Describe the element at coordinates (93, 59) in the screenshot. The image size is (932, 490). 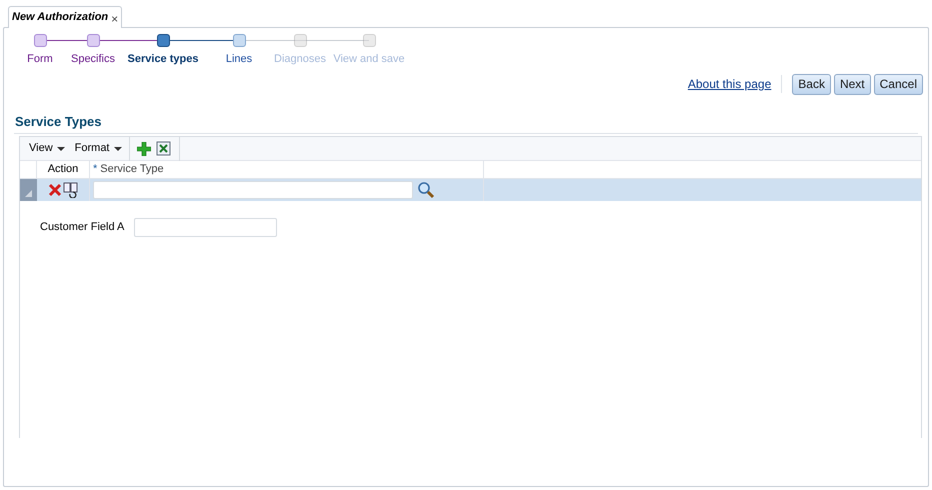
I see `step-label: Specifics` at that location.